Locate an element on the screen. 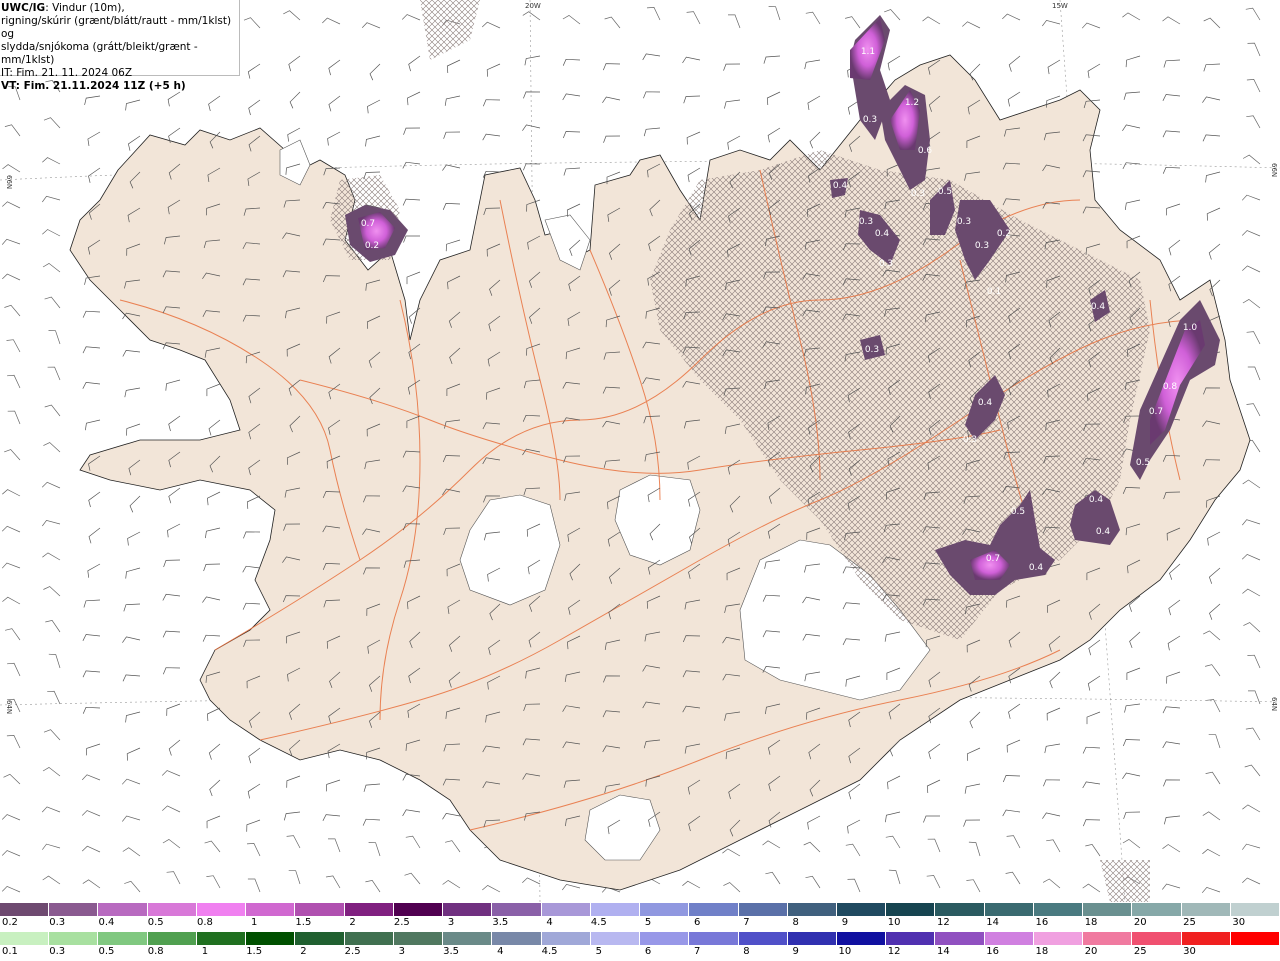  info-line-5: VT: Fim. 21.11.2024 11Z (+5 h) is located at coordinates (93, 86).